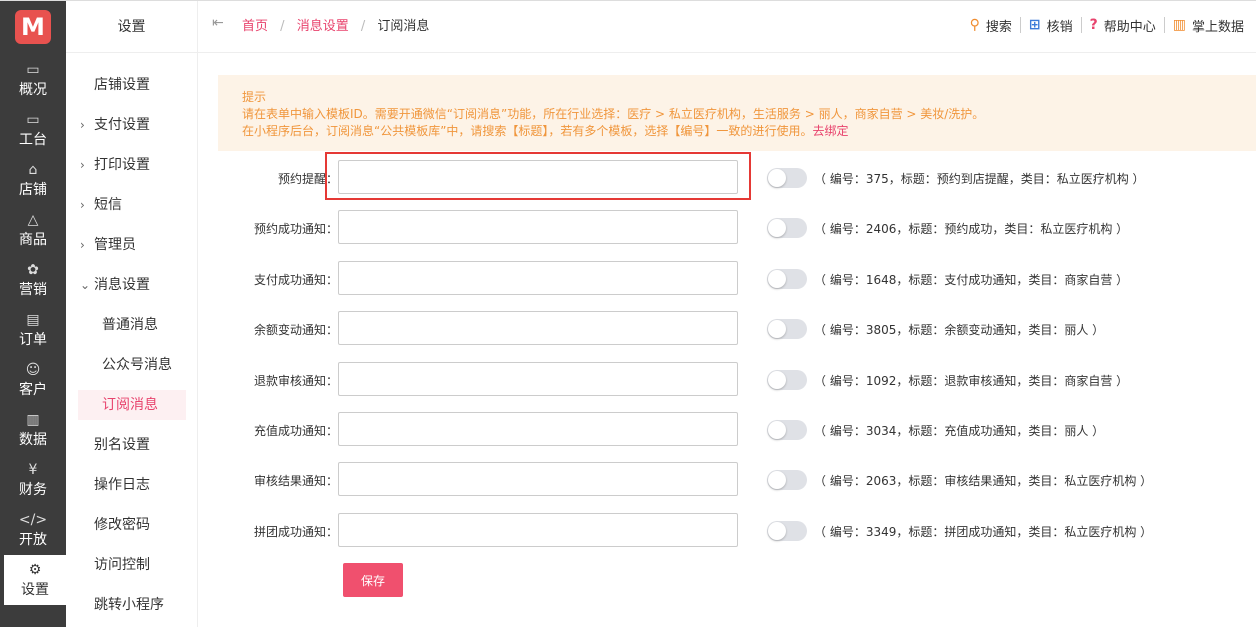  Describe the element at coordinates (538, 176) in the screenshot. I see `highlight-box` at that location.